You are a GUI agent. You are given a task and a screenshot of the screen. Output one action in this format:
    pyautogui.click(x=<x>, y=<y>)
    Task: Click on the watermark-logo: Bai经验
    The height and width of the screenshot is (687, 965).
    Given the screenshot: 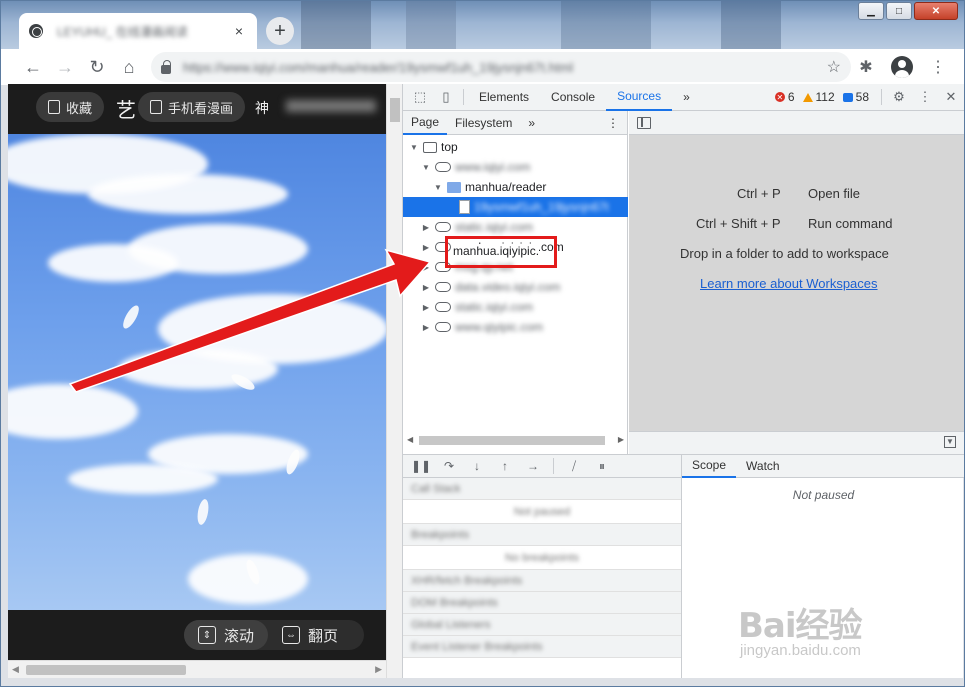 What is the action you would take?
    pyautogui.click(x=800, y=626)
    